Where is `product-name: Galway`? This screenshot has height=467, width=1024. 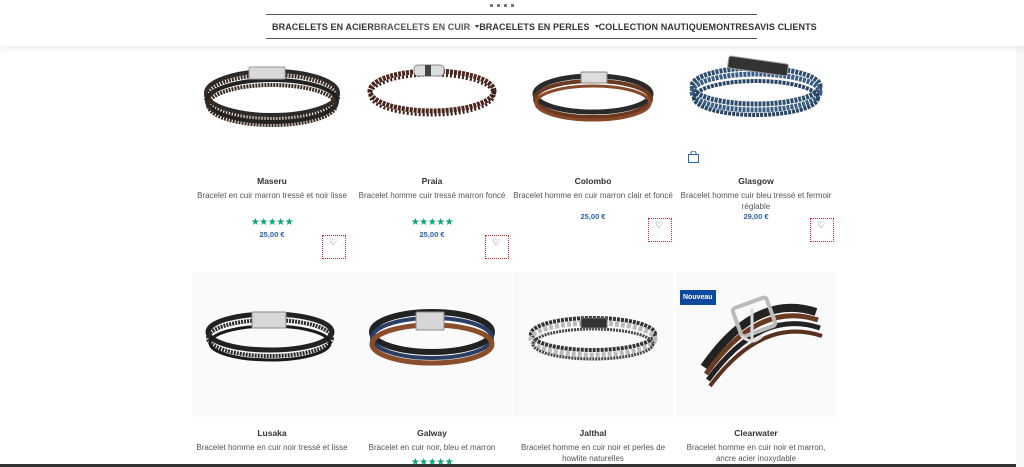 product-name: Galway is located at coordinates (432, 433).